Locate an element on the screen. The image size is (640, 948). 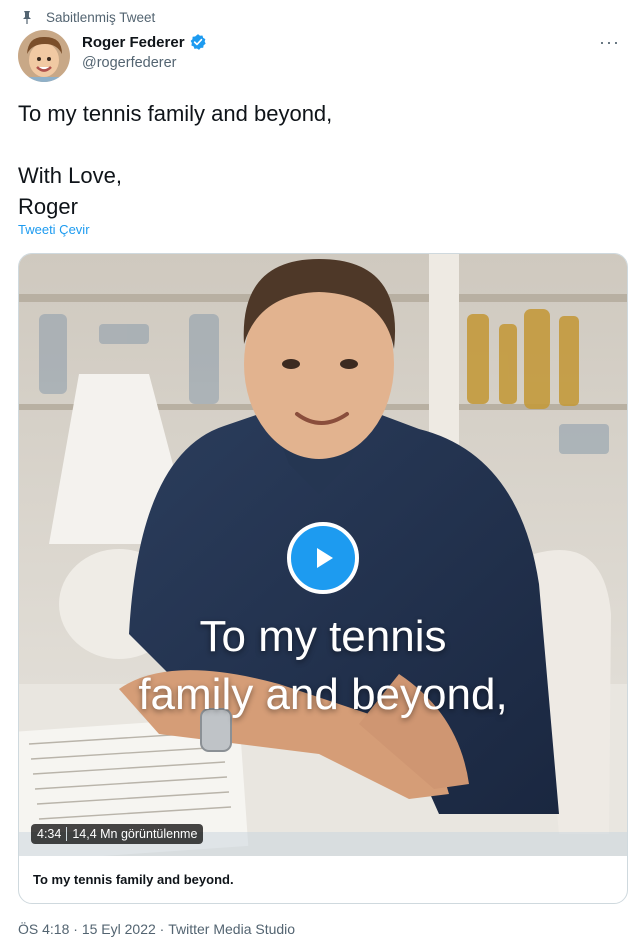
video-badge: 4:34 14,4 Mn görüntülenme is located at coordinates (117, 834).